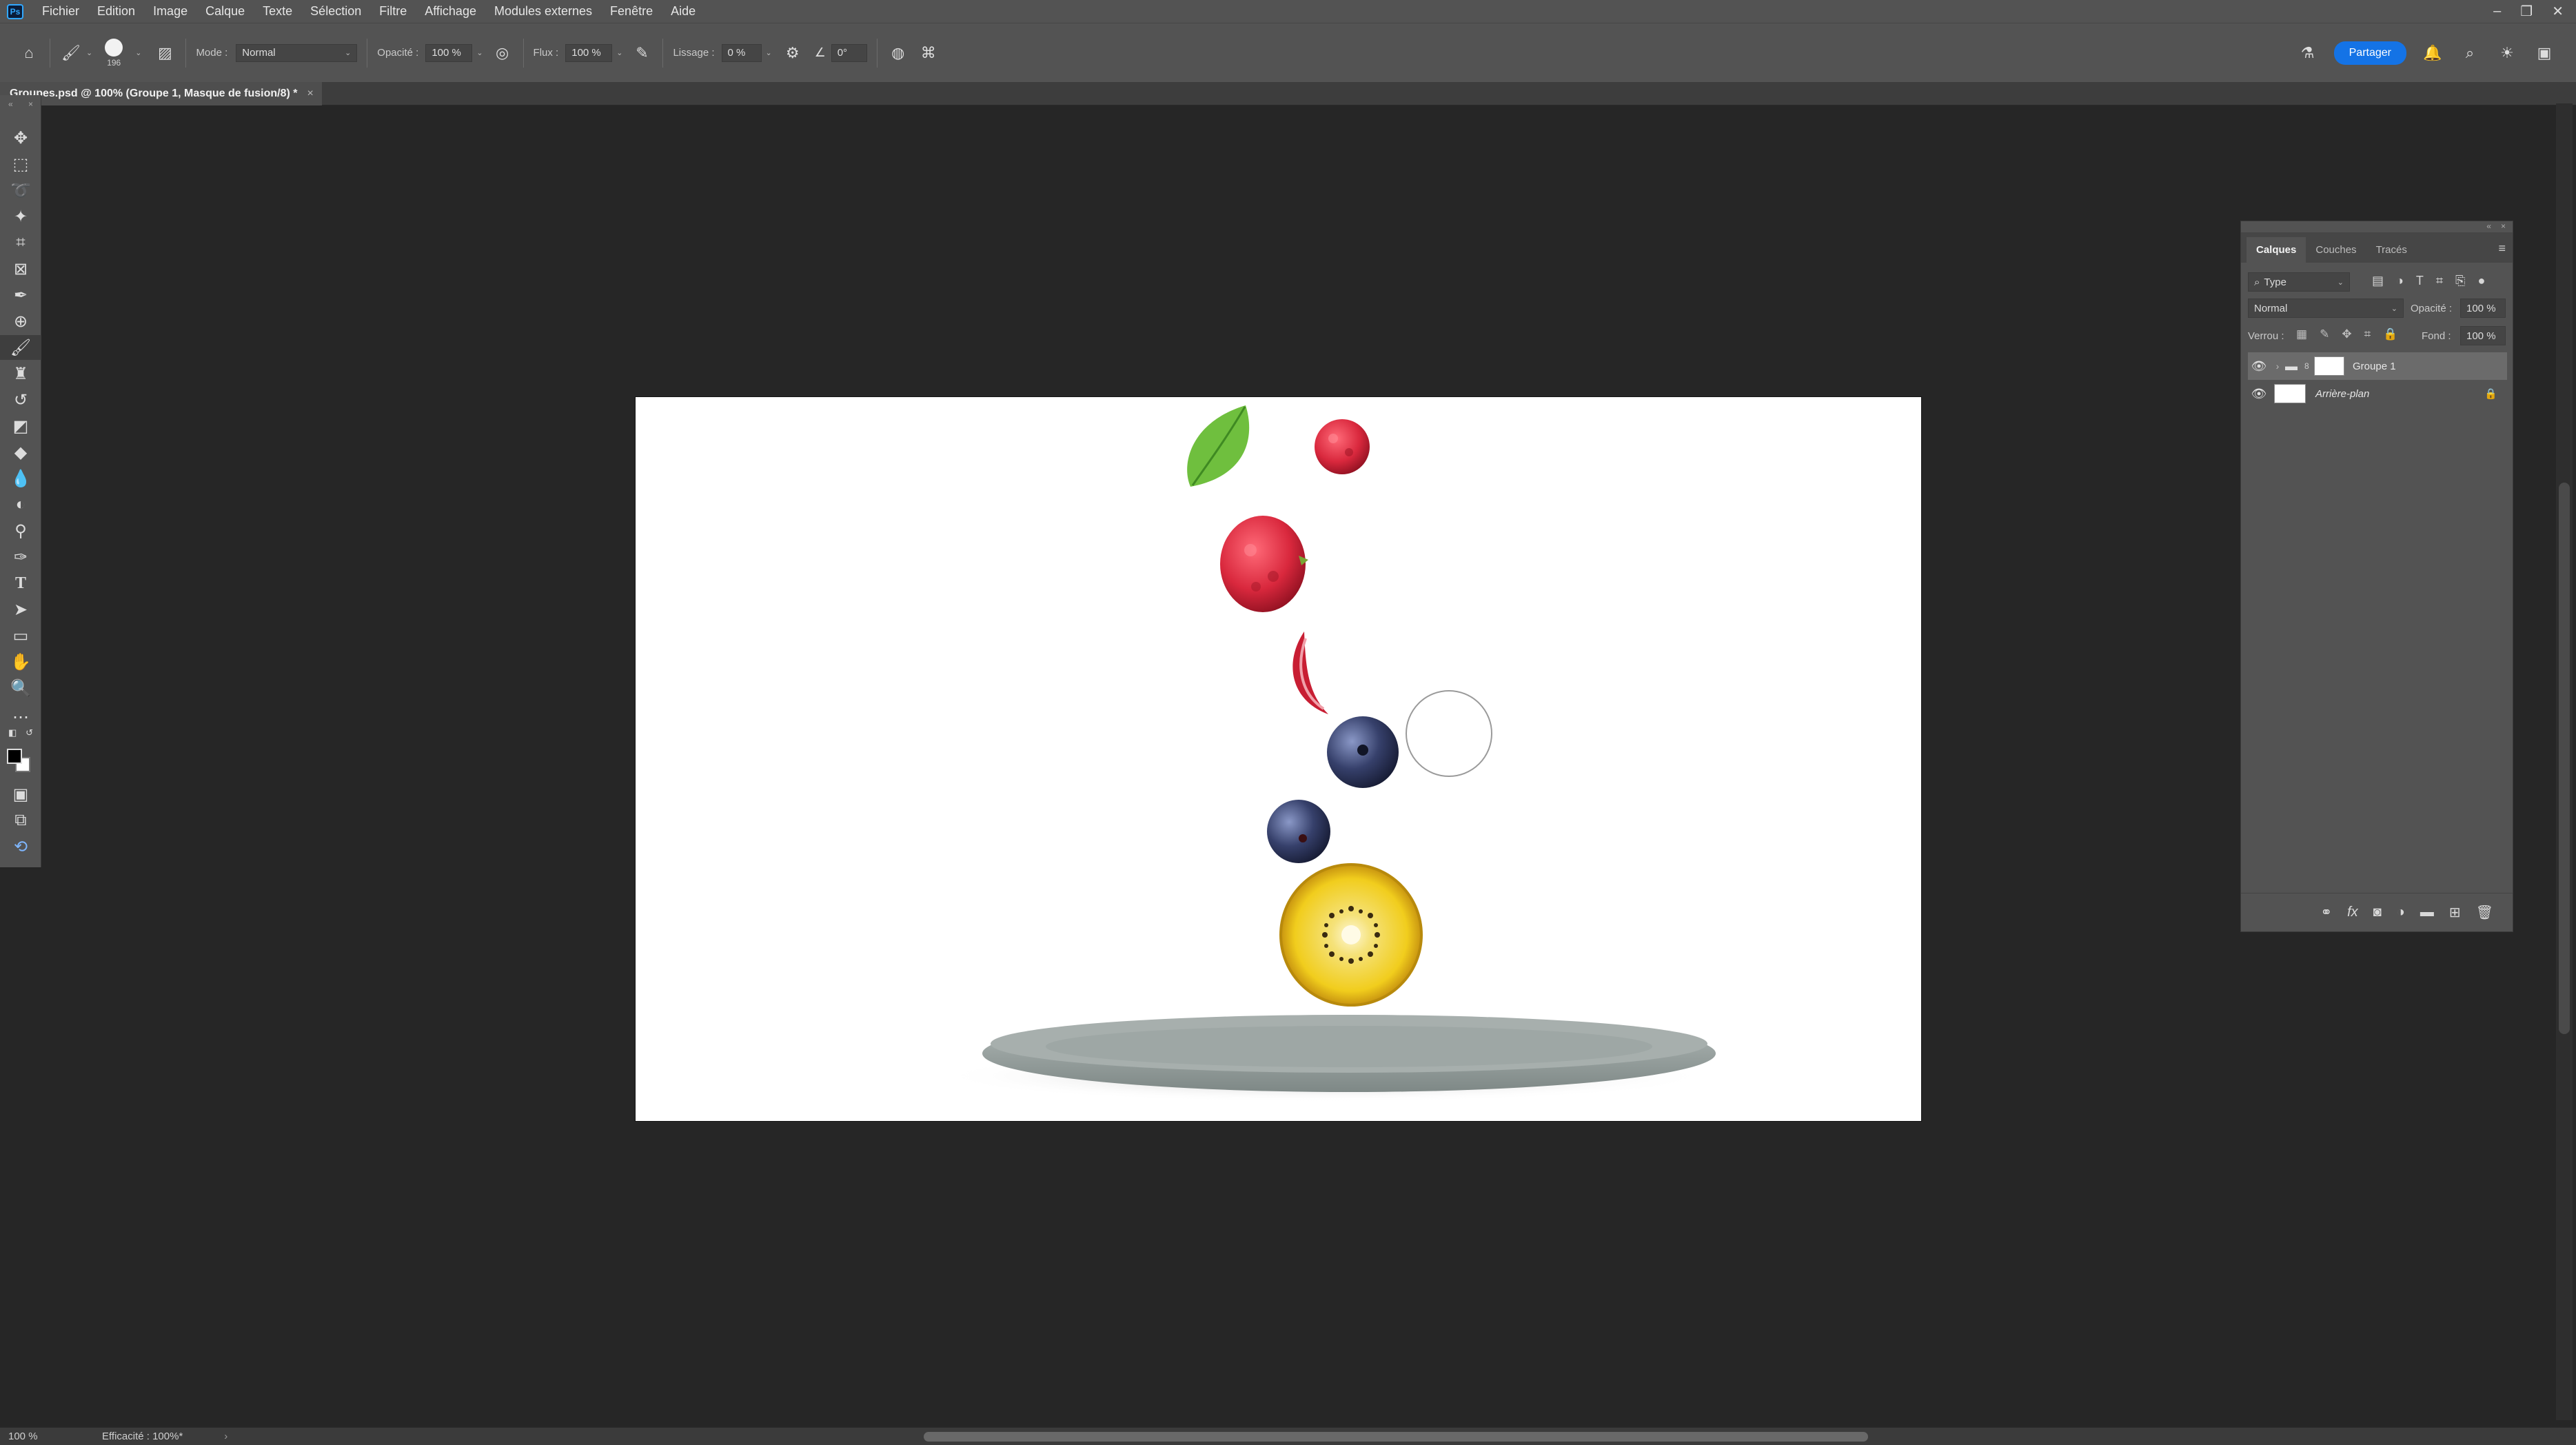 Image resolution: width=2576 pixels, height=1445 pixels. Describe the element at coordinates (20, 583) in the screenshot. I see `type-tool-icon: T` at that location.